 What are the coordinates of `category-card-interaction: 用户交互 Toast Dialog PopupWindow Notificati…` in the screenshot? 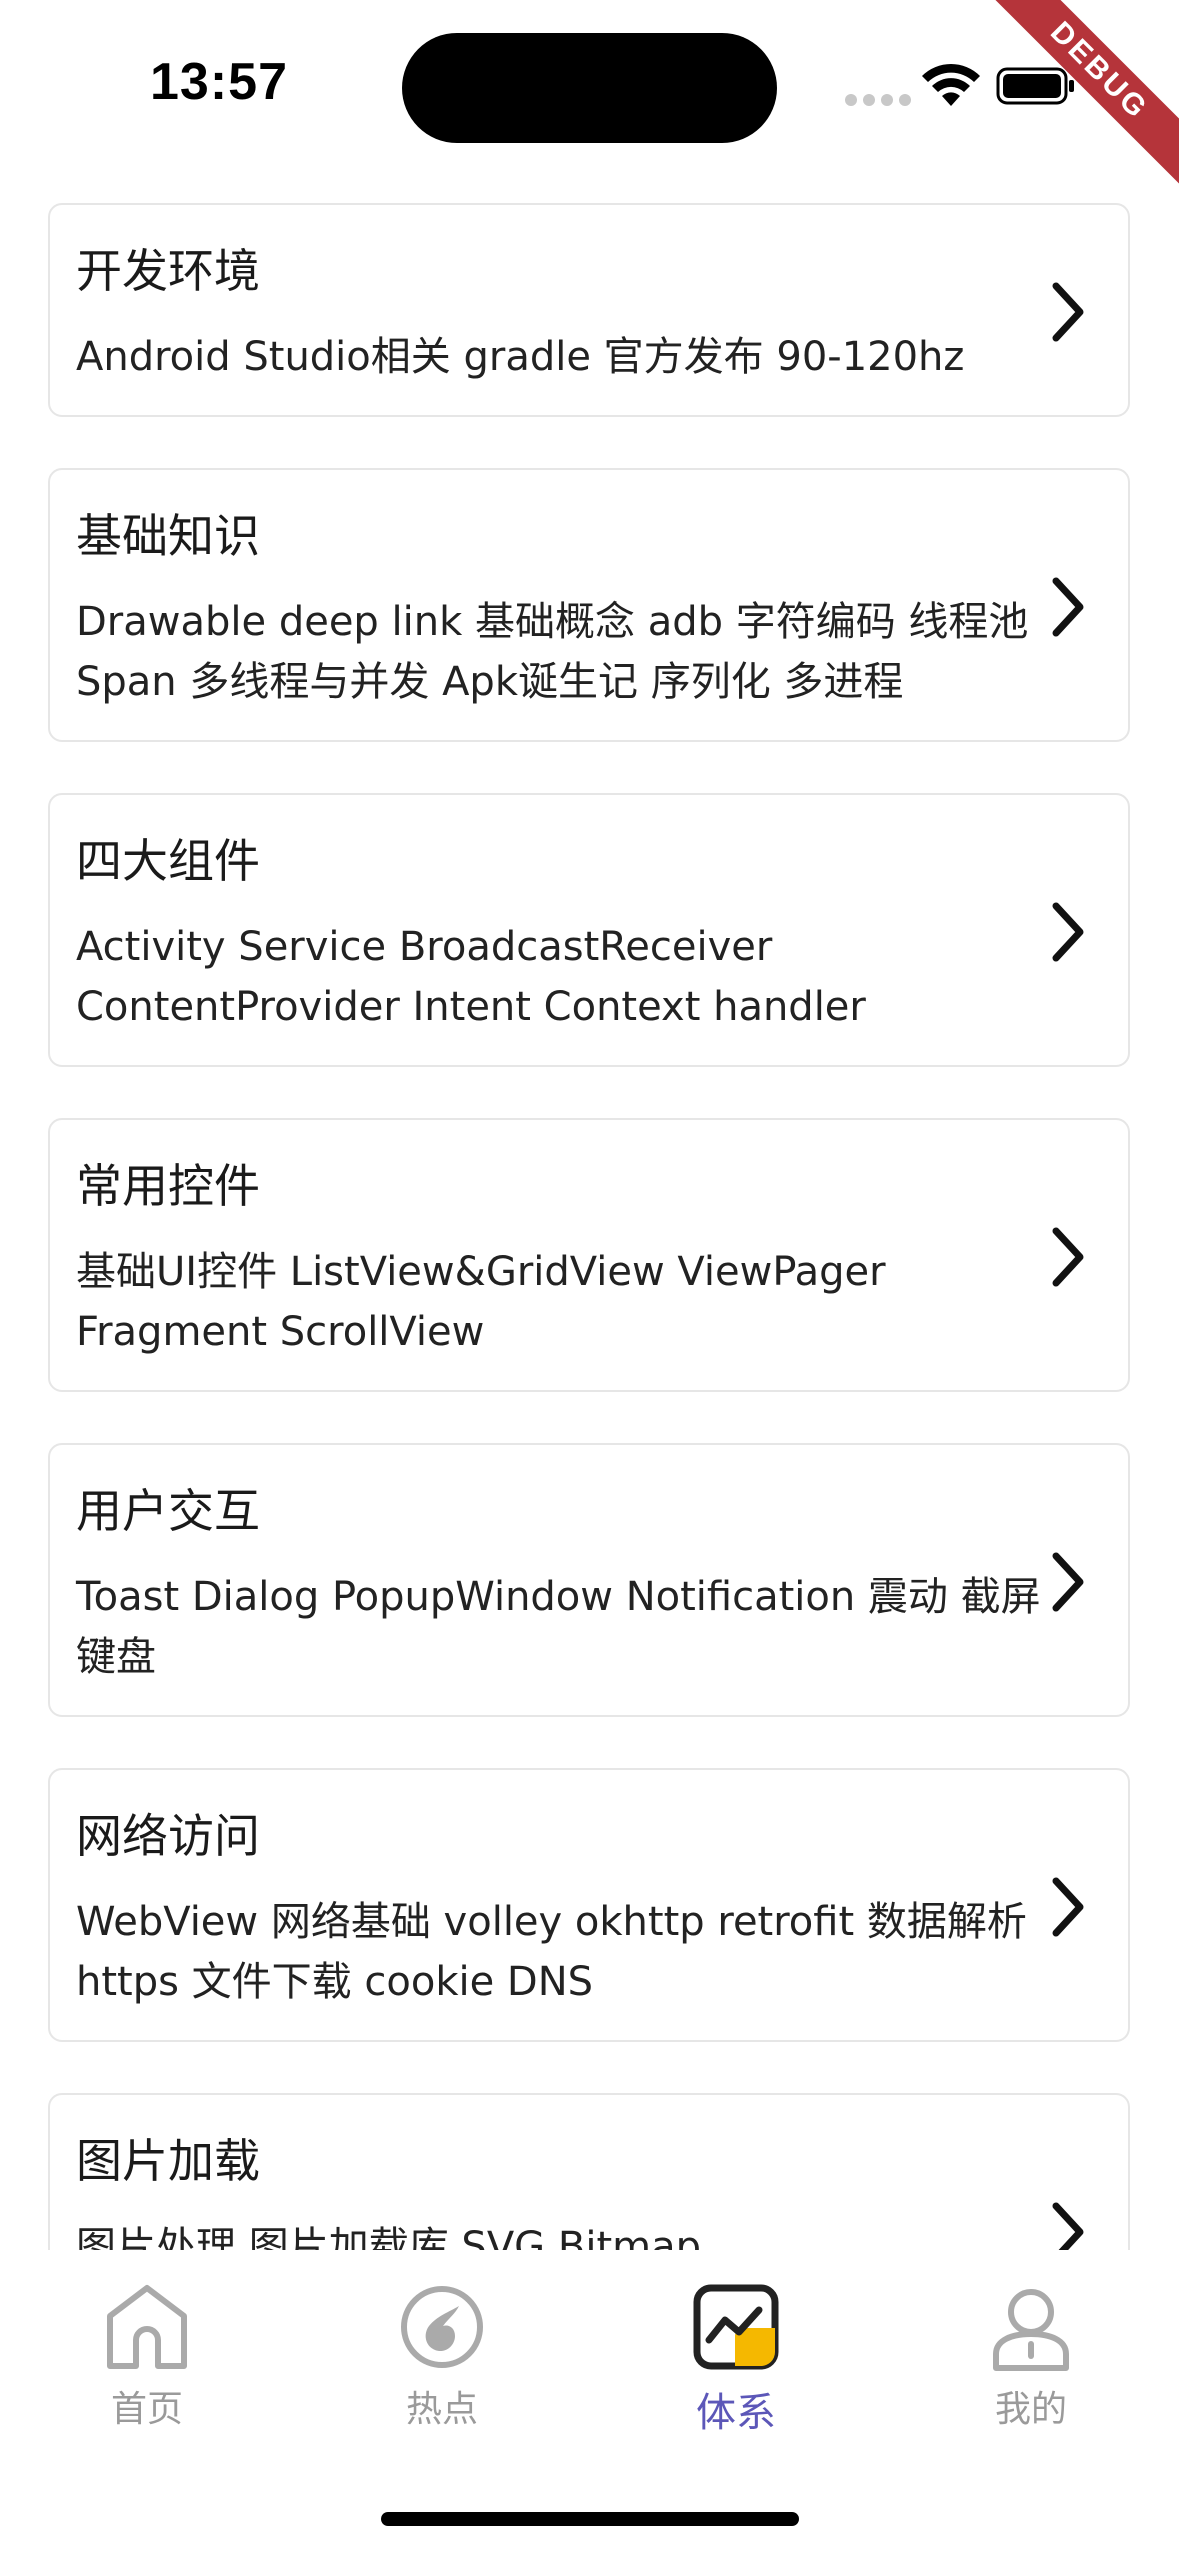 It's located at (589, 1580).